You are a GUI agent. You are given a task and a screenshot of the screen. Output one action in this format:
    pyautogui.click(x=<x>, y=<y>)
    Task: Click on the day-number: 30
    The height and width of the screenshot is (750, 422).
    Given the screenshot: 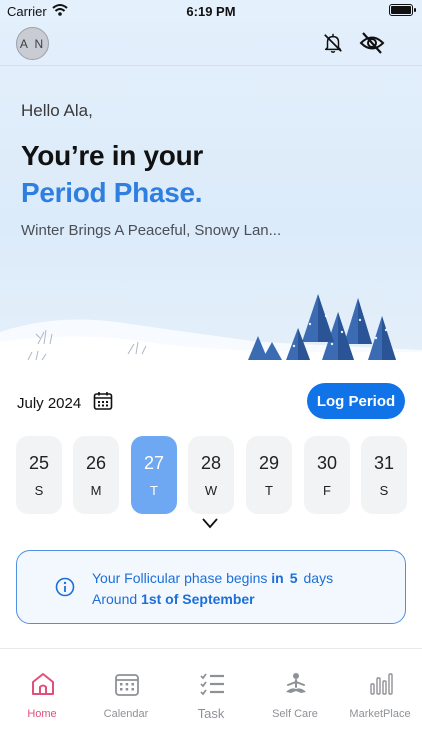 What is the action you would take?
    pyautogui.click(x=327, y=463)
    